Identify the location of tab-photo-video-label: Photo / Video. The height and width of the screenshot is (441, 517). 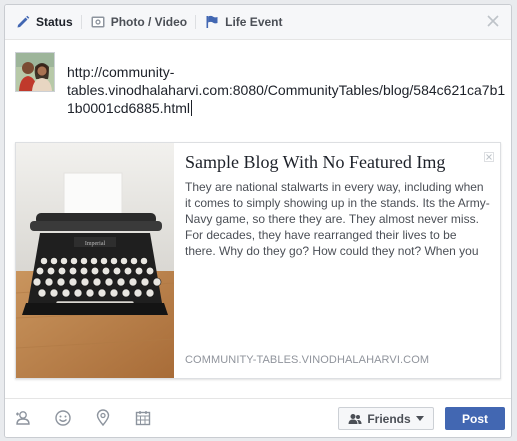
(149, 22).